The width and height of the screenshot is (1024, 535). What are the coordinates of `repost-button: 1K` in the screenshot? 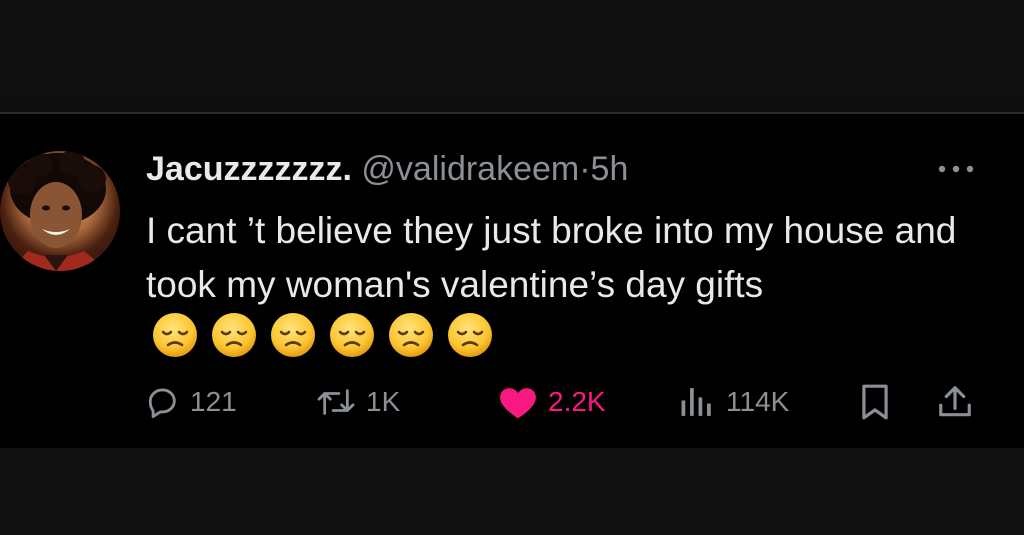 It's located at (358, 402).